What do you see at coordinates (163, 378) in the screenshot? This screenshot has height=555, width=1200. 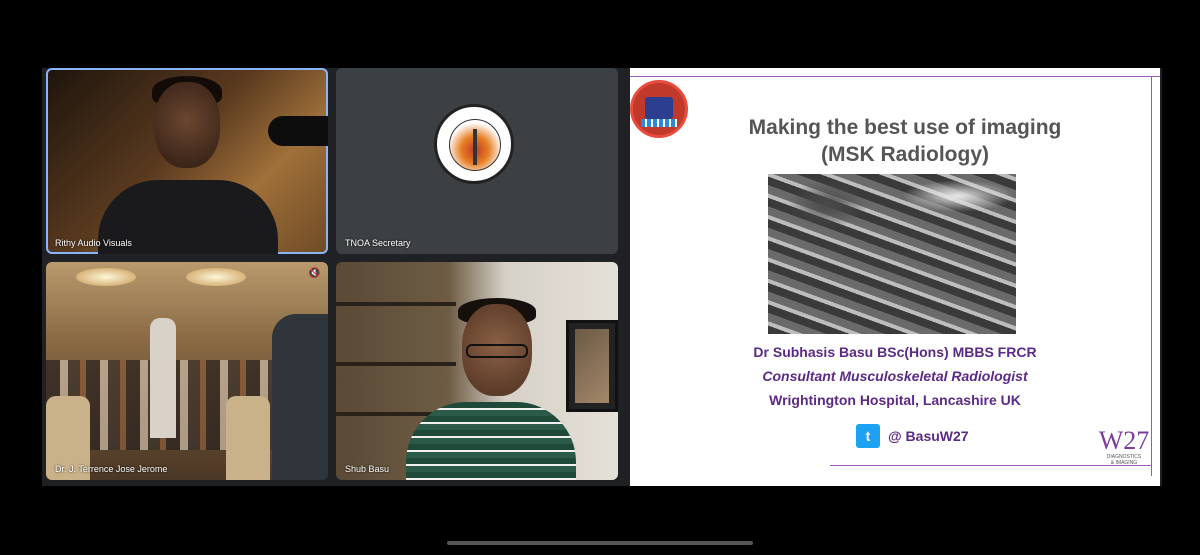 I see `standing-speaker` at bounding box center [163, 378].